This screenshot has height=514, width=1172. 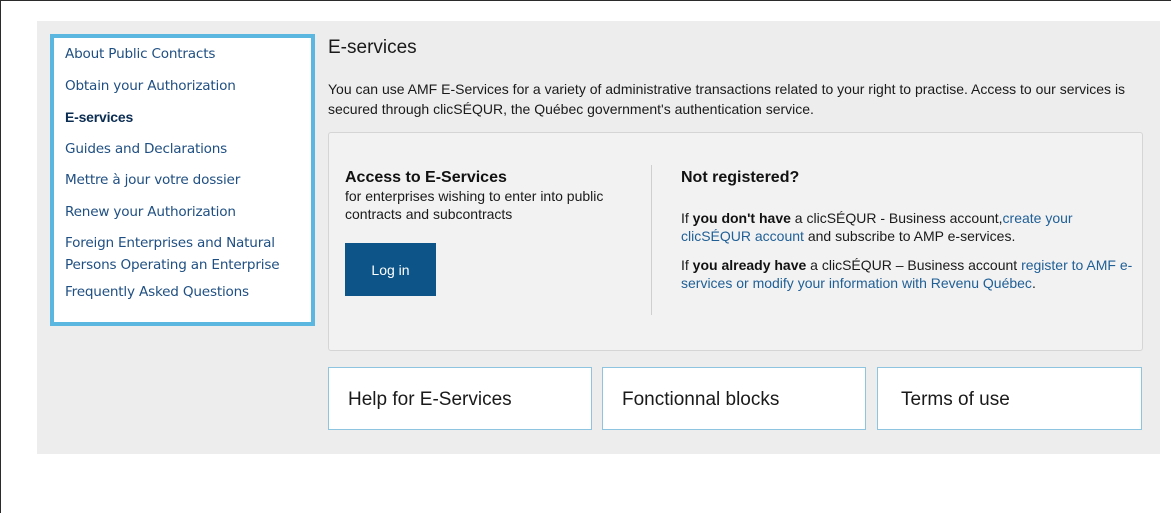 I want to click on access-heading: Access to E-Services, so click(x=426, y=177).